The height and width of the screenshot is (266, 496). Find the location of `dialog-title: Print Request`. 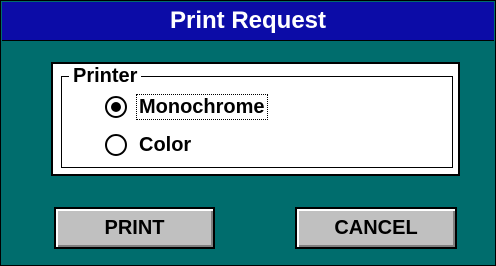

dialog-title: Print Request is located at coordinates (248, 21).